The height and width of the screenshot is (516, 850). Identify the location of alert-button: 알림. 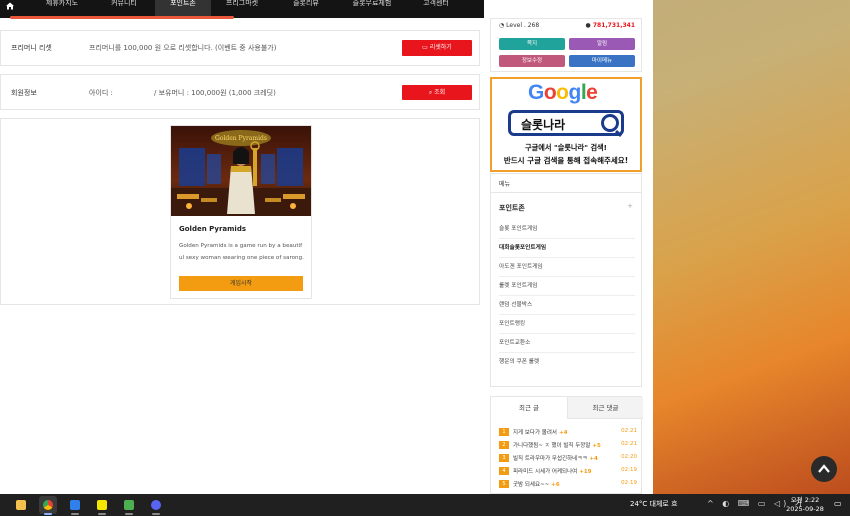
(602, 44).